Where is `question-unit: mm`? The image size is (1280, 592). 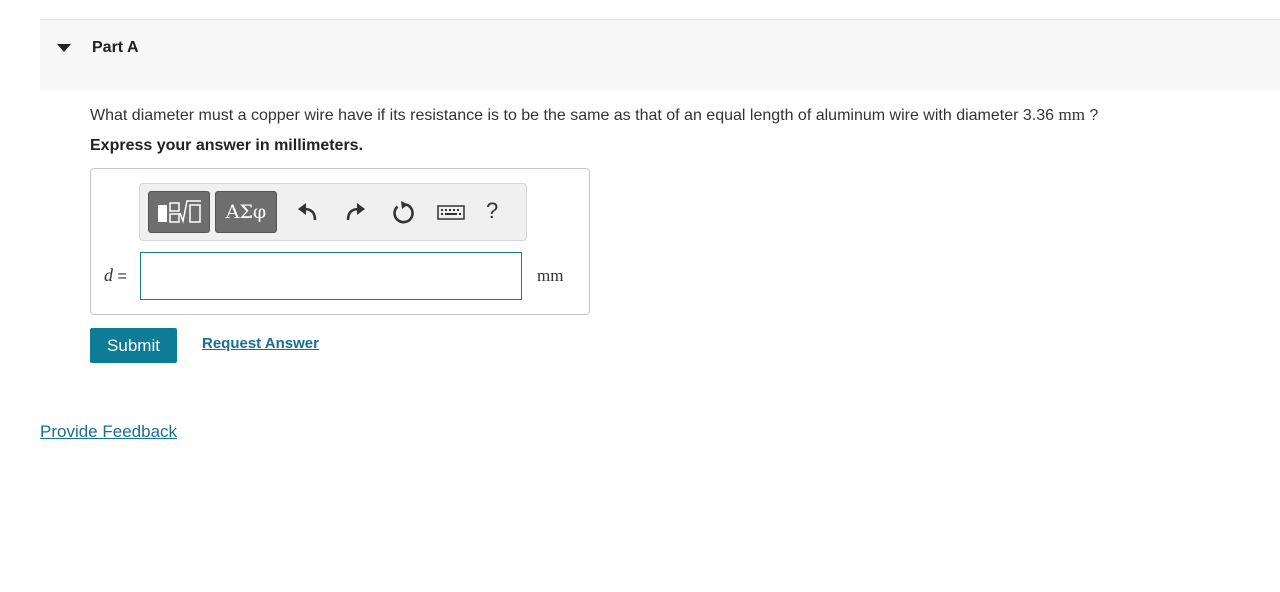 question-unit: mm is located at coordinates (1071, 114).